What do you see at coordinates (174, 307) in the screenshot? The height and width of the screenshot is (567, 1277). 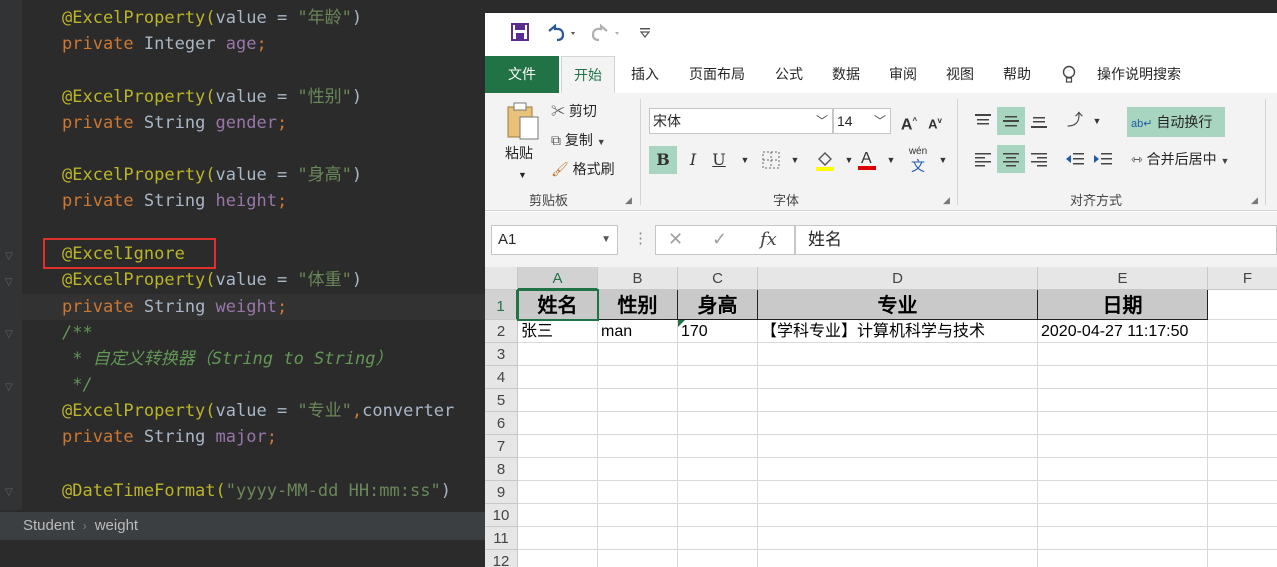 I see `code-line: private String weight;` at bounding box center [174, 307].